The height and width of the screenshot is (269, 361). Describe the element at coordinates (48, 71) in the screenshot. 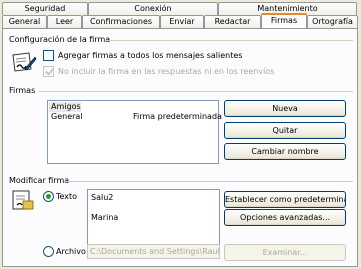

I see `no-include-signature-checkbox` at that location.